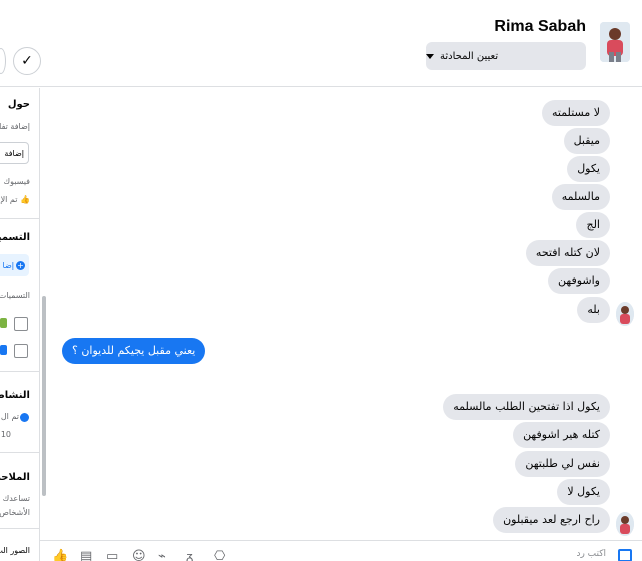 The height and width of the screenshot is (561, 642). I want to click on message-bubble: كتله هير اشوفهن, so click(561, 435).